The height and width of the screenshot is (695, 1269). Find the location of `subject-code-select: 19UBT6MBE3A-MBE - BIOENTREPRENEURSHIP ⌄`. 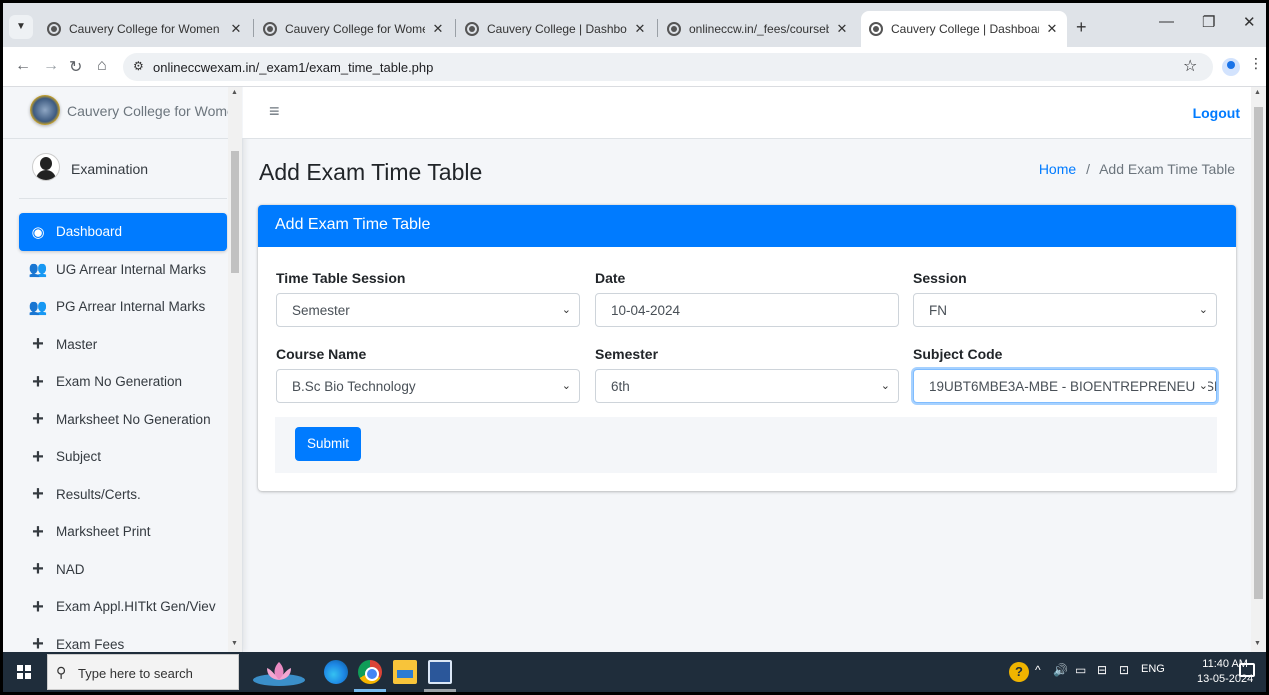

subject-code-select: 19UBT6MBE3A-MBE - BIOENTREPRENEURSHIP ⌄ is located at coordinates (1065, 386).